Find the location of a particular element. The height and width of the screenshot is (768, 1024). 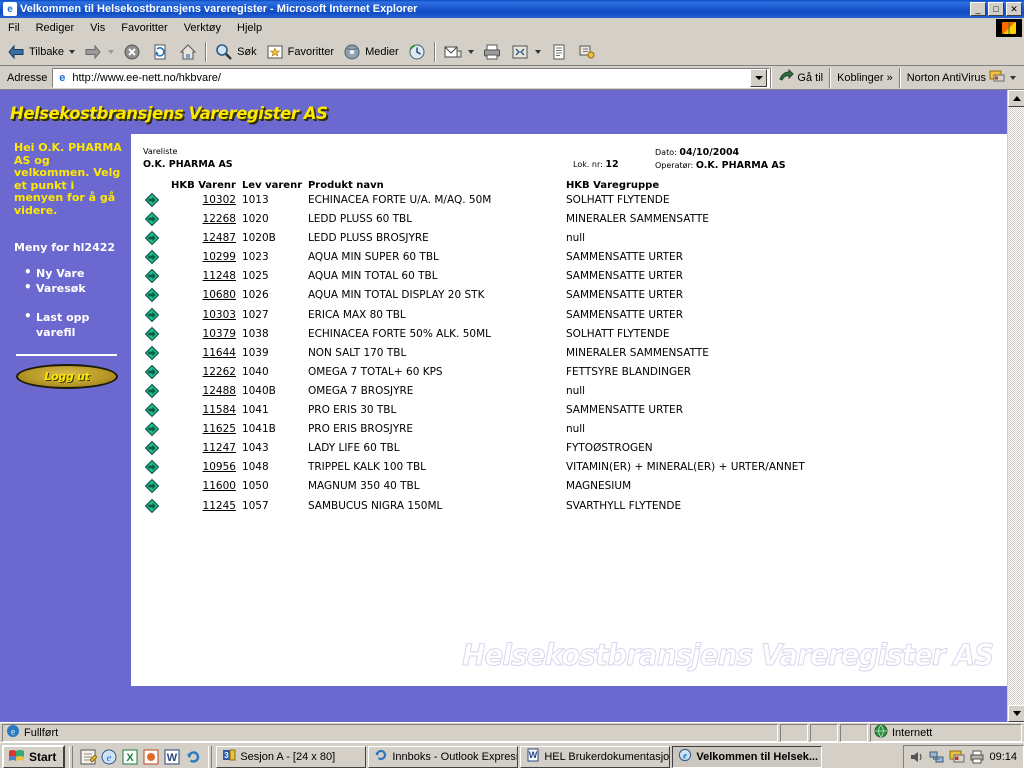

quicklaunch-word-icon: W is located at coordinates (172, 757).